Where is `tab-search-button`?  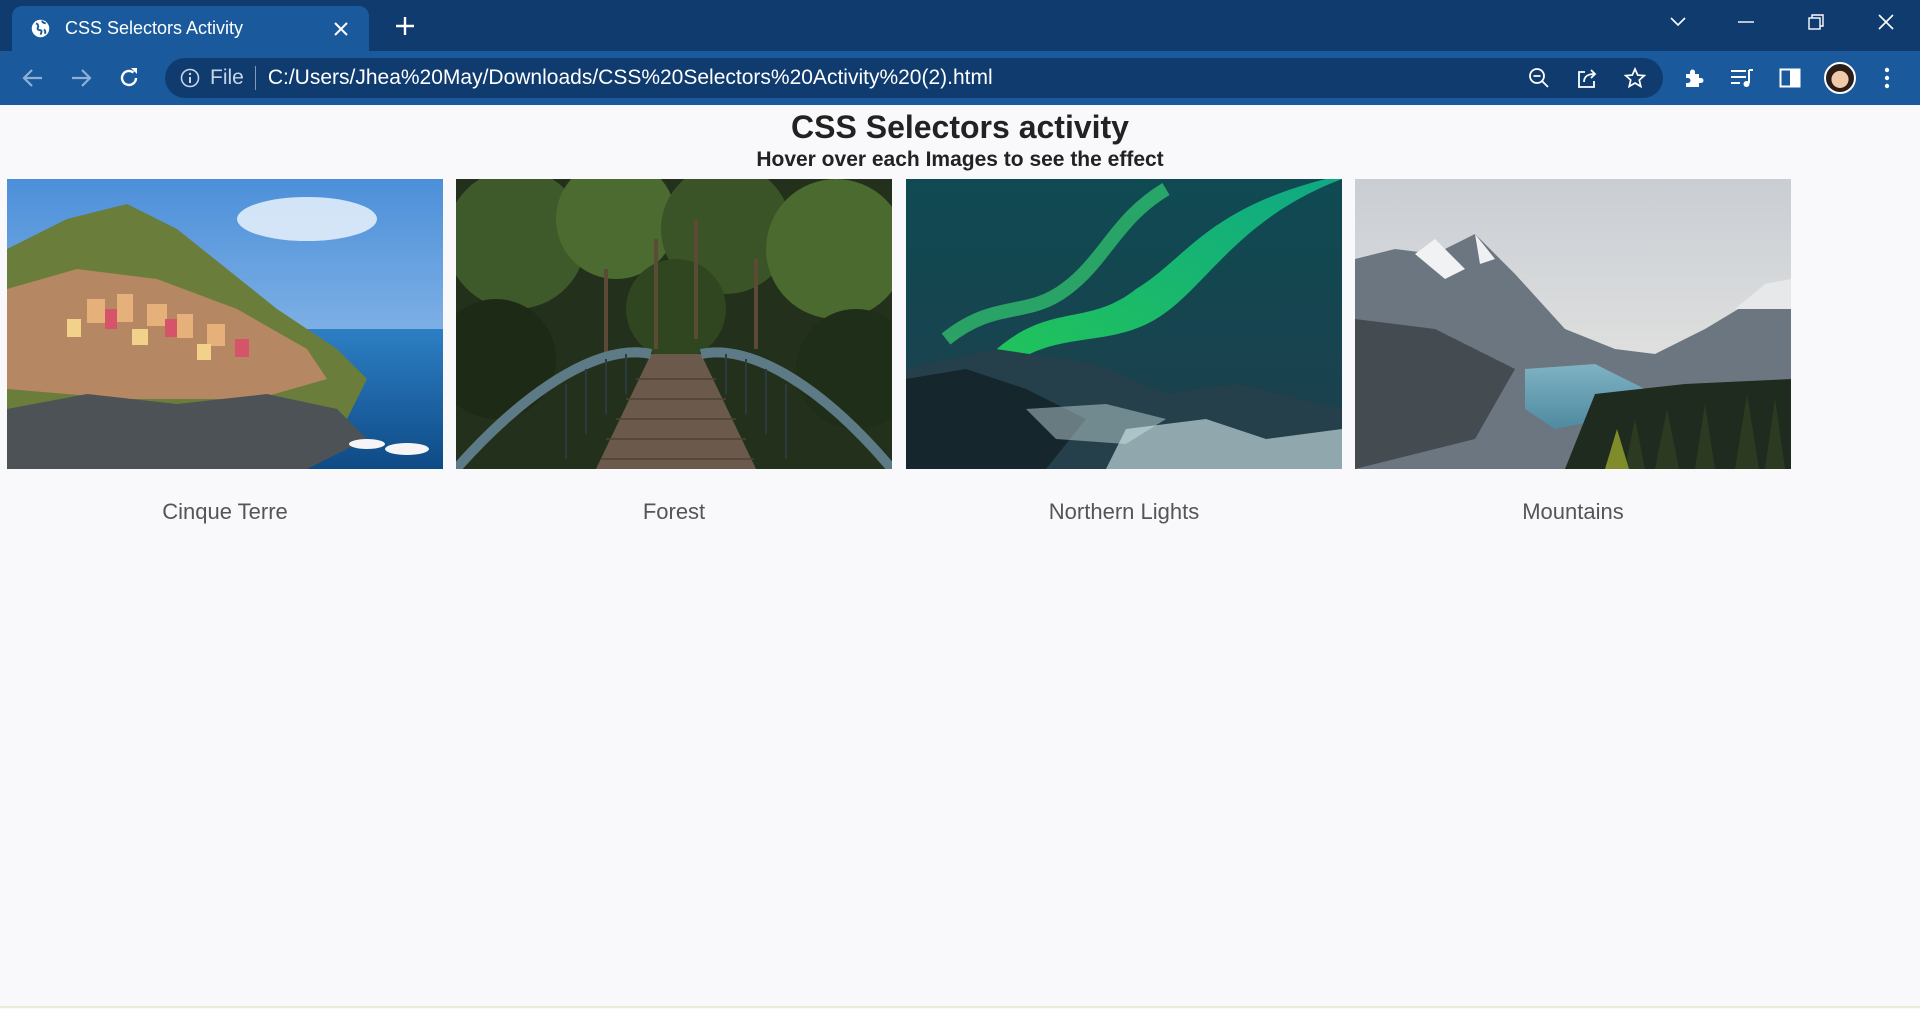 tab-search-button is located at coordinates (1678, 22).